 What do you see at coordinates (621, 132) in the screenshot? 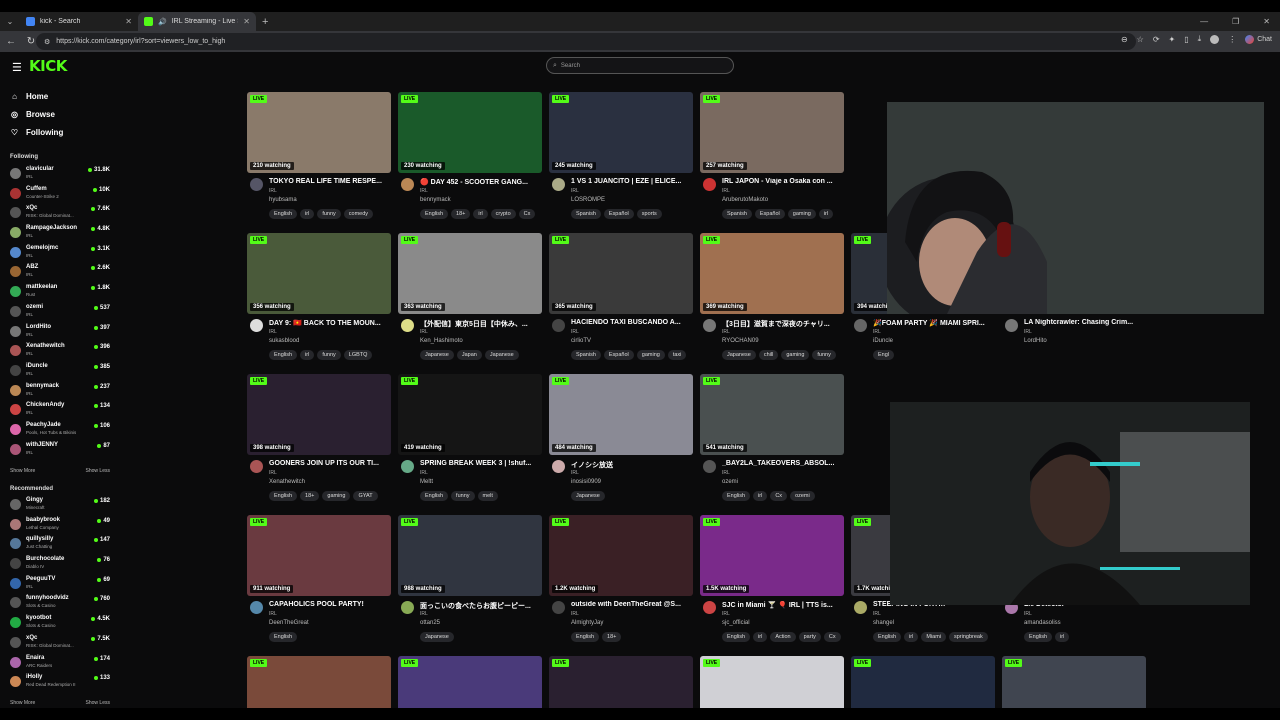
I see `stream-thumbnail: LIVE 245 watching` at bounding box center [621, 132].